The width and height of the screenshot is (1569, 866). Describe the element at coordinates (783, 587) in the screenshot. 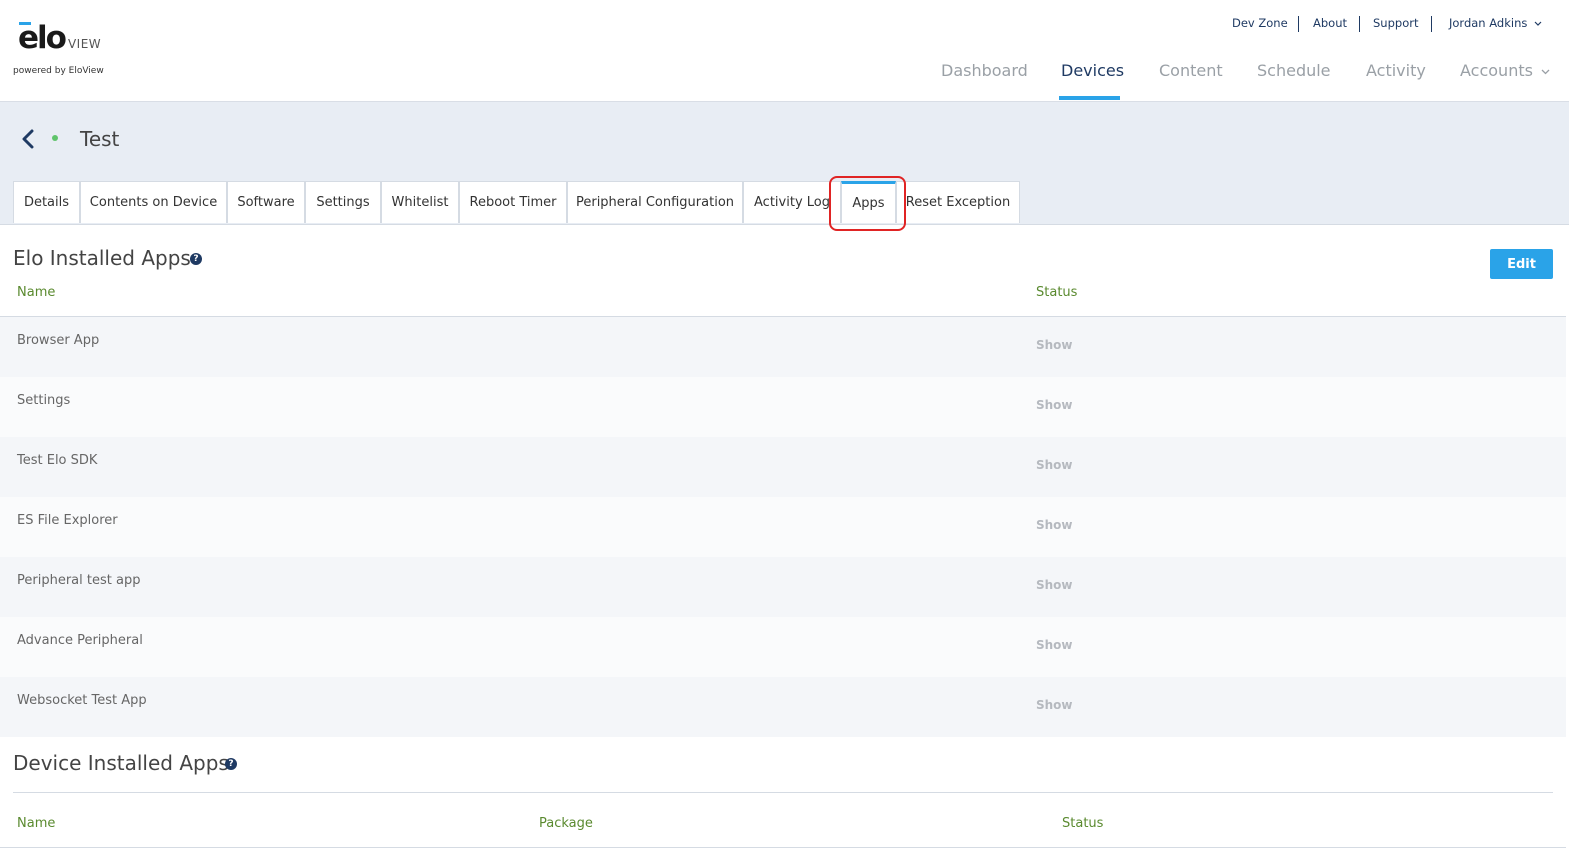

I see `table-row: Peripheral test app Show` at that location.